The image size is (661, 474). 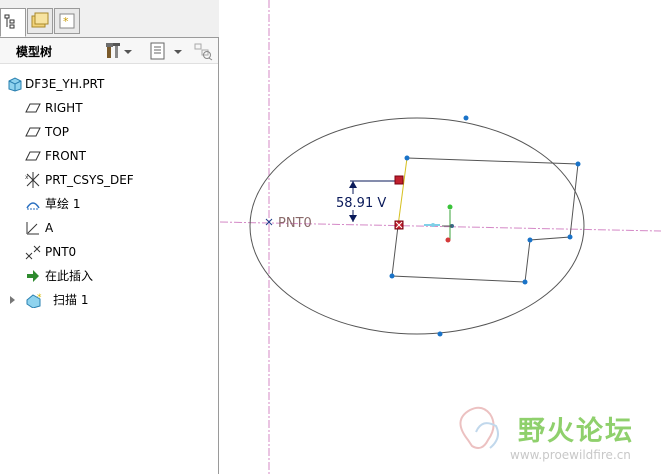 I want to click on tree-item-label: PRT_CSYS_DEF, so click(x=89, y=180).